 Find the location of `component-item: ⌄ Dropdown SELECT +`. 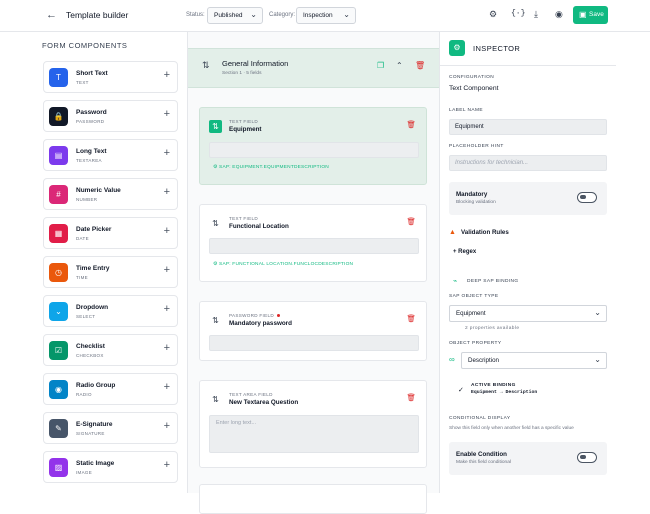

component-item: ⌄ Dropdown SELECT + is located at coordinates (110, 311).